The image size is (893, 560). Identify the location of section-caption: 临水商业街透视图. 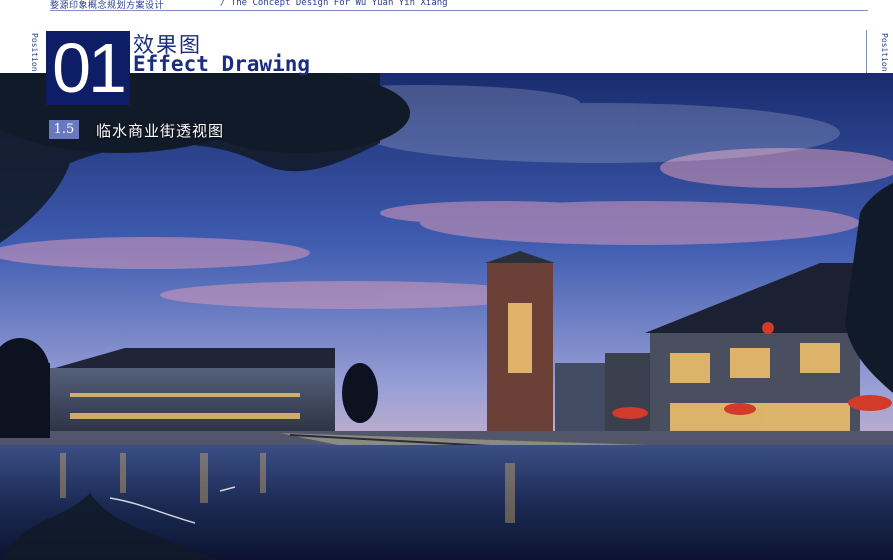
(160, 131).